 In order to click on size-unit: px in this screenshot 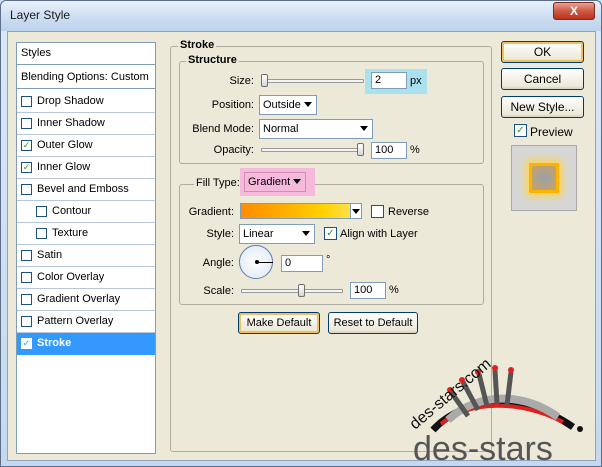, I will do `click(416, 81)`.